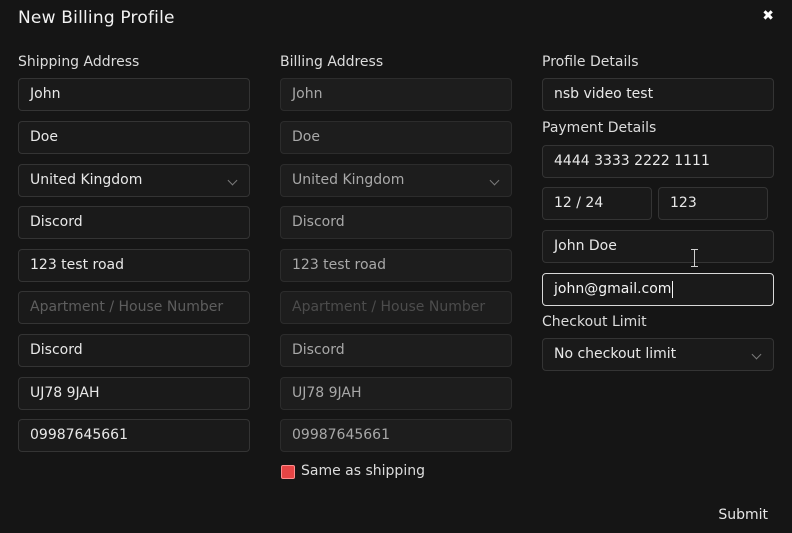 The image size is (792, 533). What do you see at coordinates (673, 289) in the screenshot?
I see `text-caret` at bounding box center [673, 289].